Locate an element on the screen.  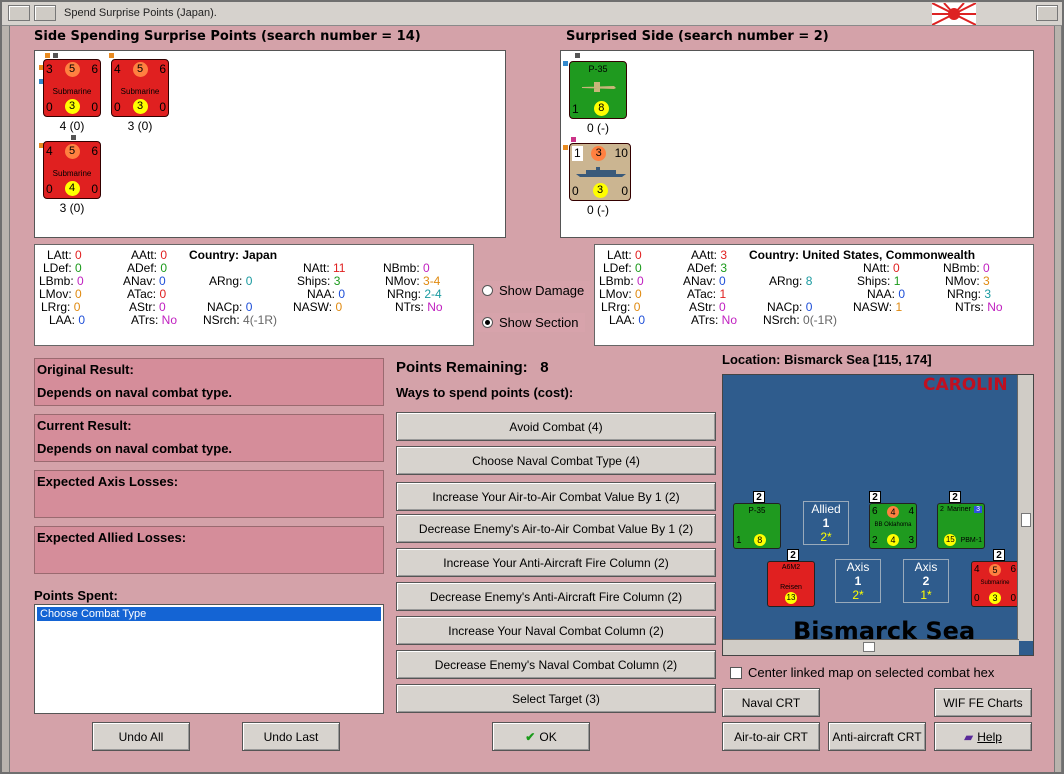
help-button: ▰ Help is located at coordinates (983, 736).